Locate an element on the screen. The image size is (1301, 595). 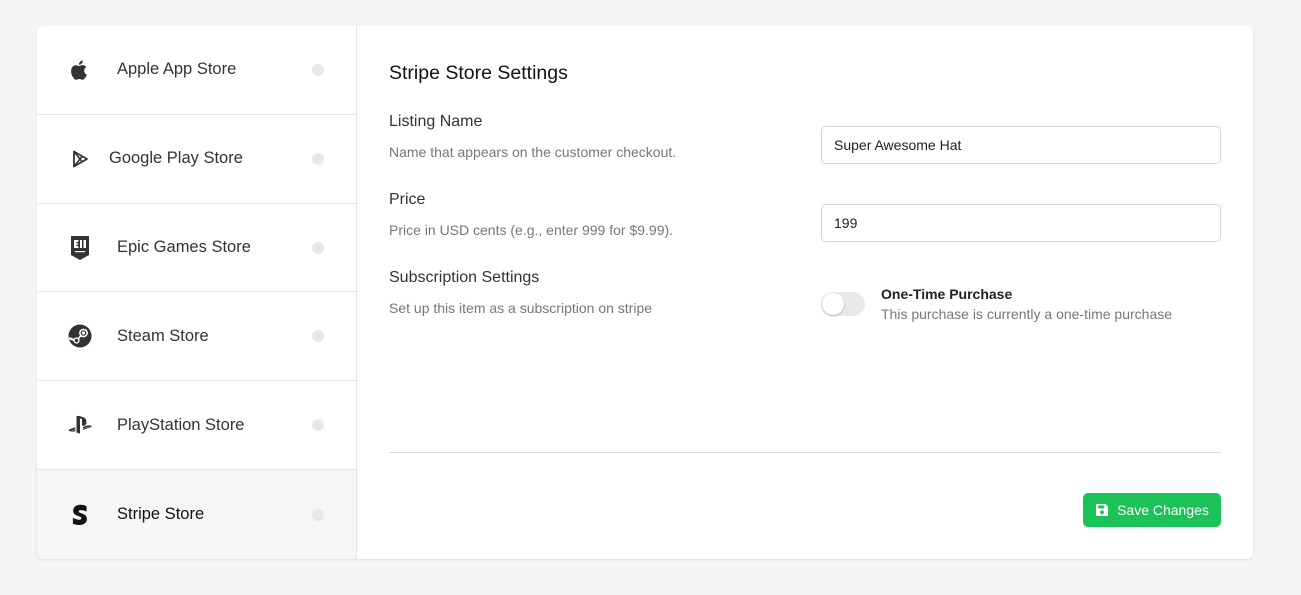
sidebar-item-stripe-store: Stripe Store is located at coordinates (196, 514).